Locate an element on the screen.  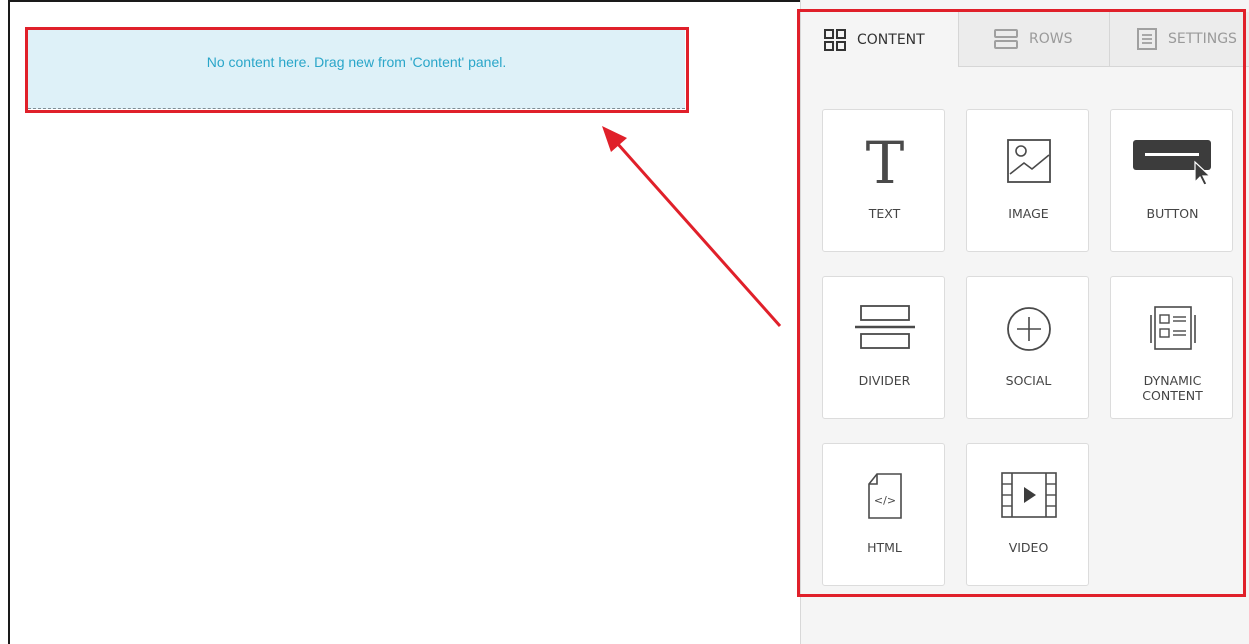
block-label: HTML is located at coordinates (884, 547).